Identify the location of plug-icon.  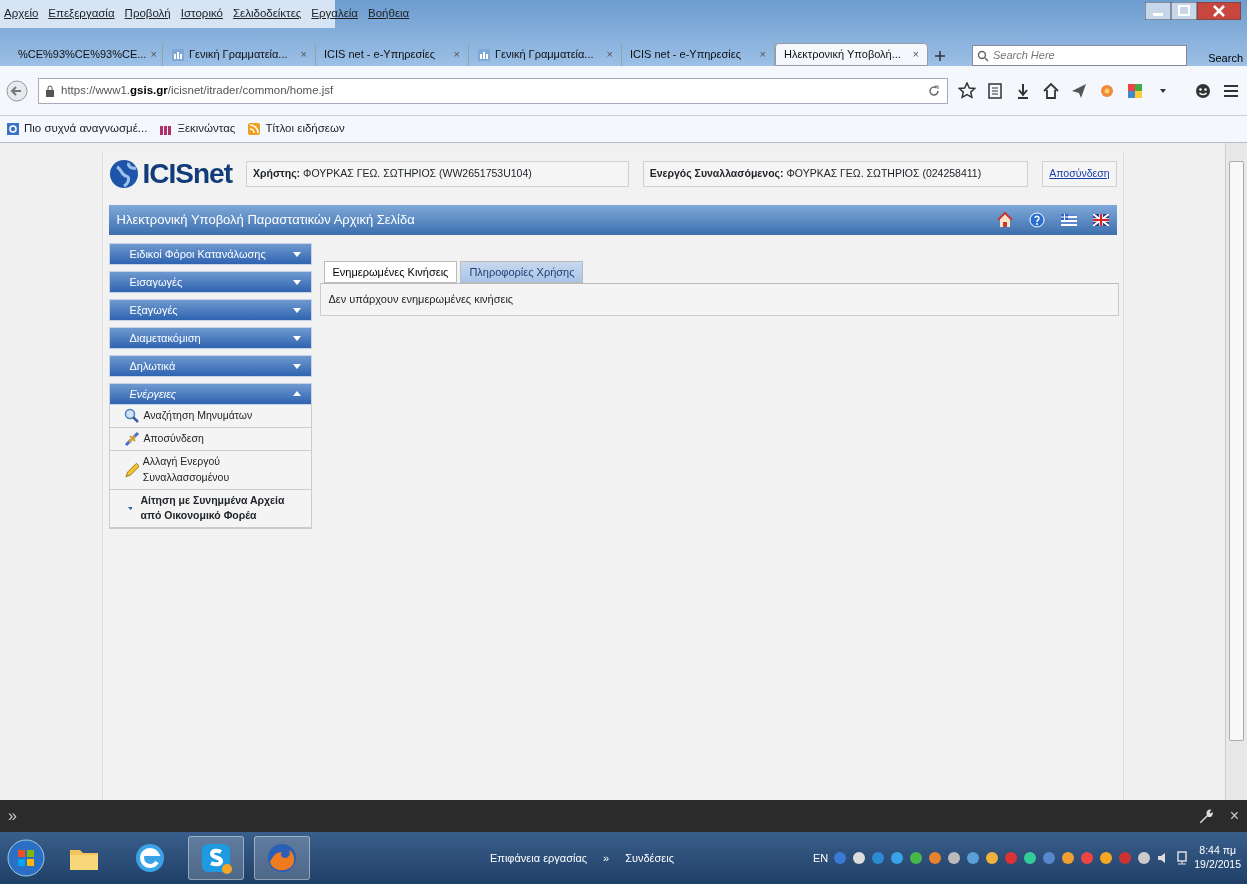
(131, 439).